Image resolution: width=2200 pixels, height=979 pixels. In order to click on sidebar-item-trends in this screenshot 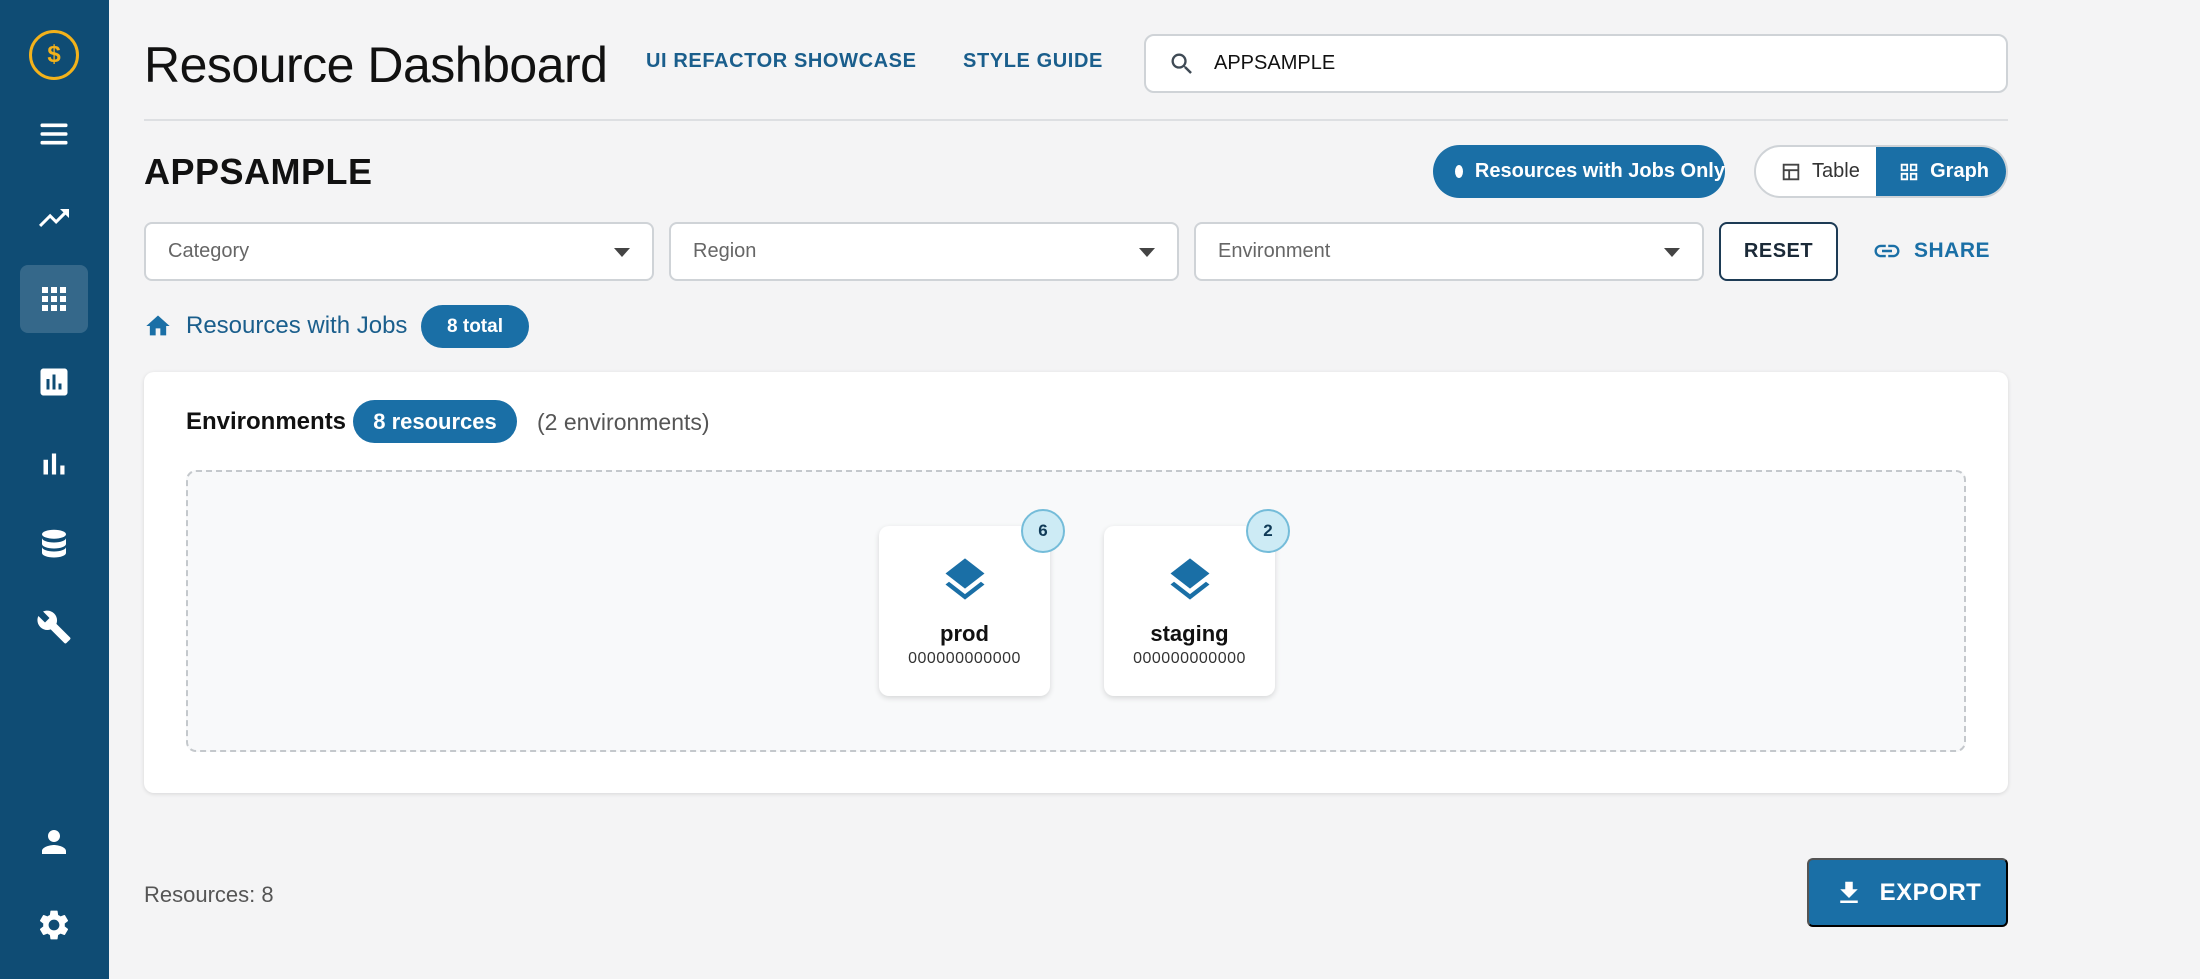, I will do `click(54, 218)`.